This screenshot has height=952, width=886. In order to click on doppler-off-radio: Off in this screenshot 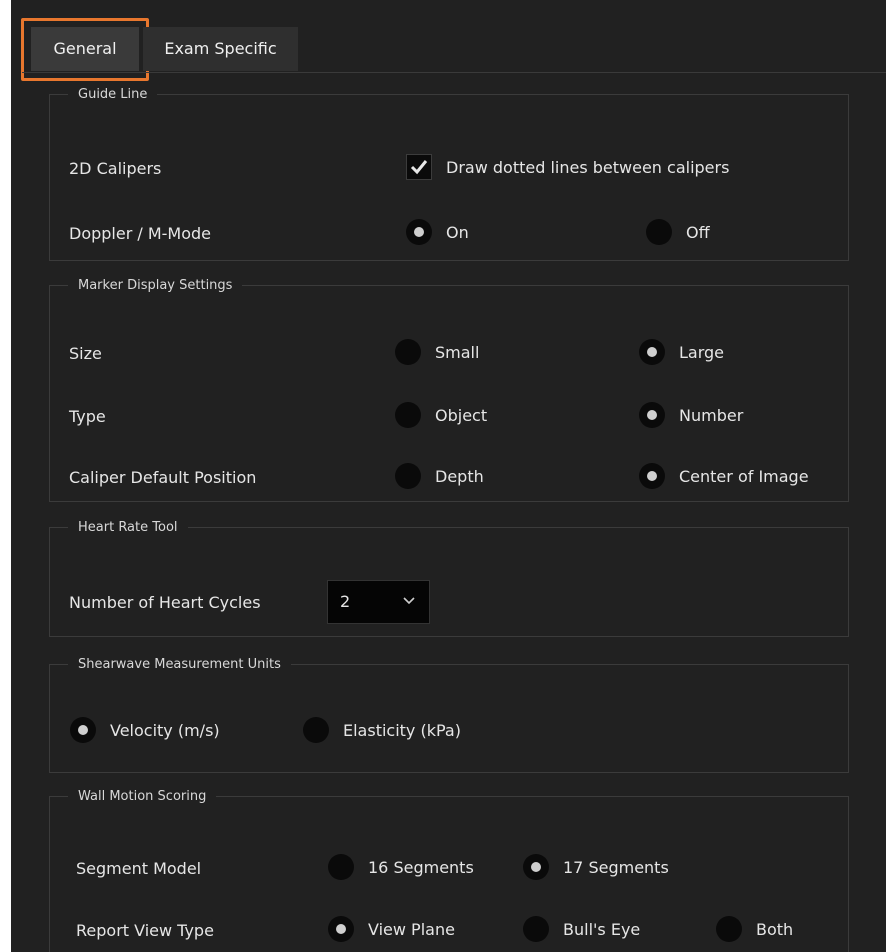, I will do `click(678, 232)`.